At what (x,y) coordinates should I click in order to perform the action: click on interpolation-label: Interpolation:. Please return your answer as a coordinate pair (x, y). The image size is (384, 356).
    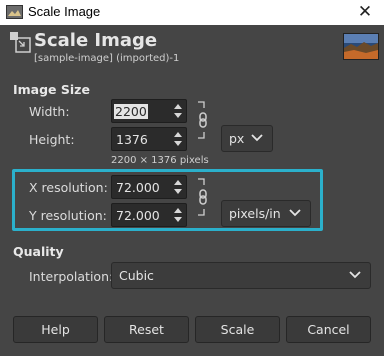
    Looking at the image, I should click on (71, 276).